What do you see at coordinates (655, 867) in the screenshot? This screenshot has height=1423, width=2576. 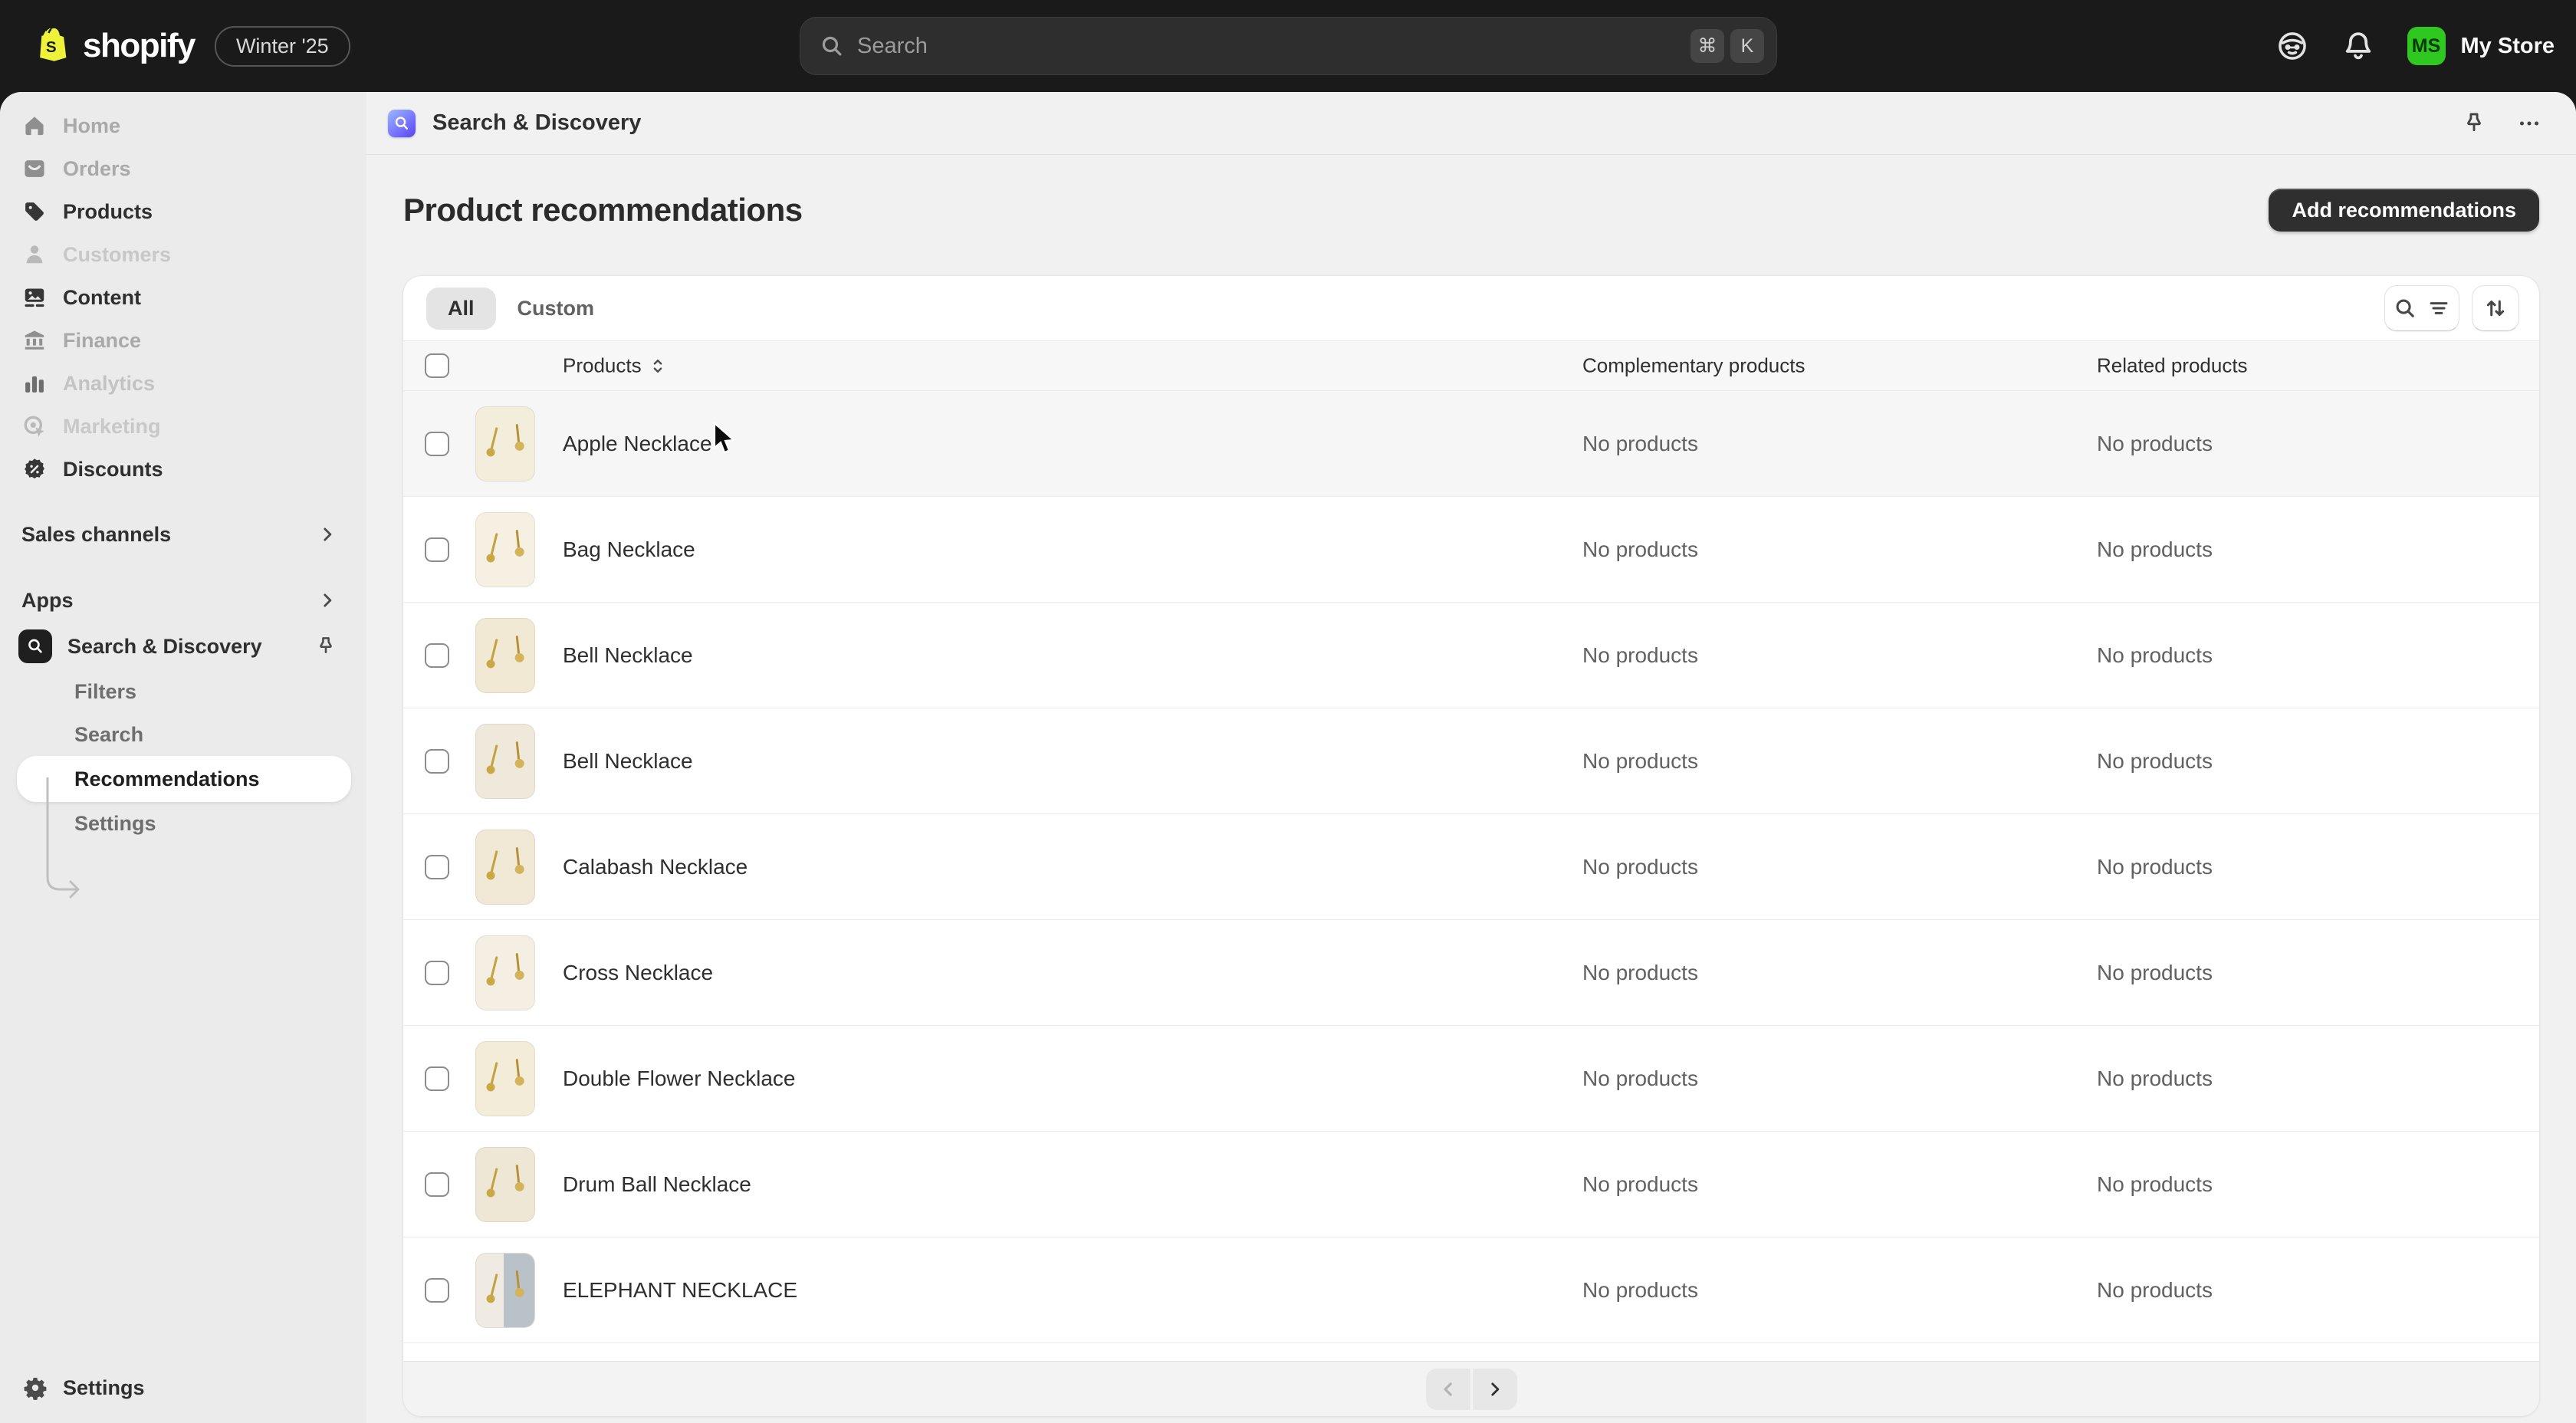 I see `product-name: Calabash Necklace` at bounding box center [655, 867].